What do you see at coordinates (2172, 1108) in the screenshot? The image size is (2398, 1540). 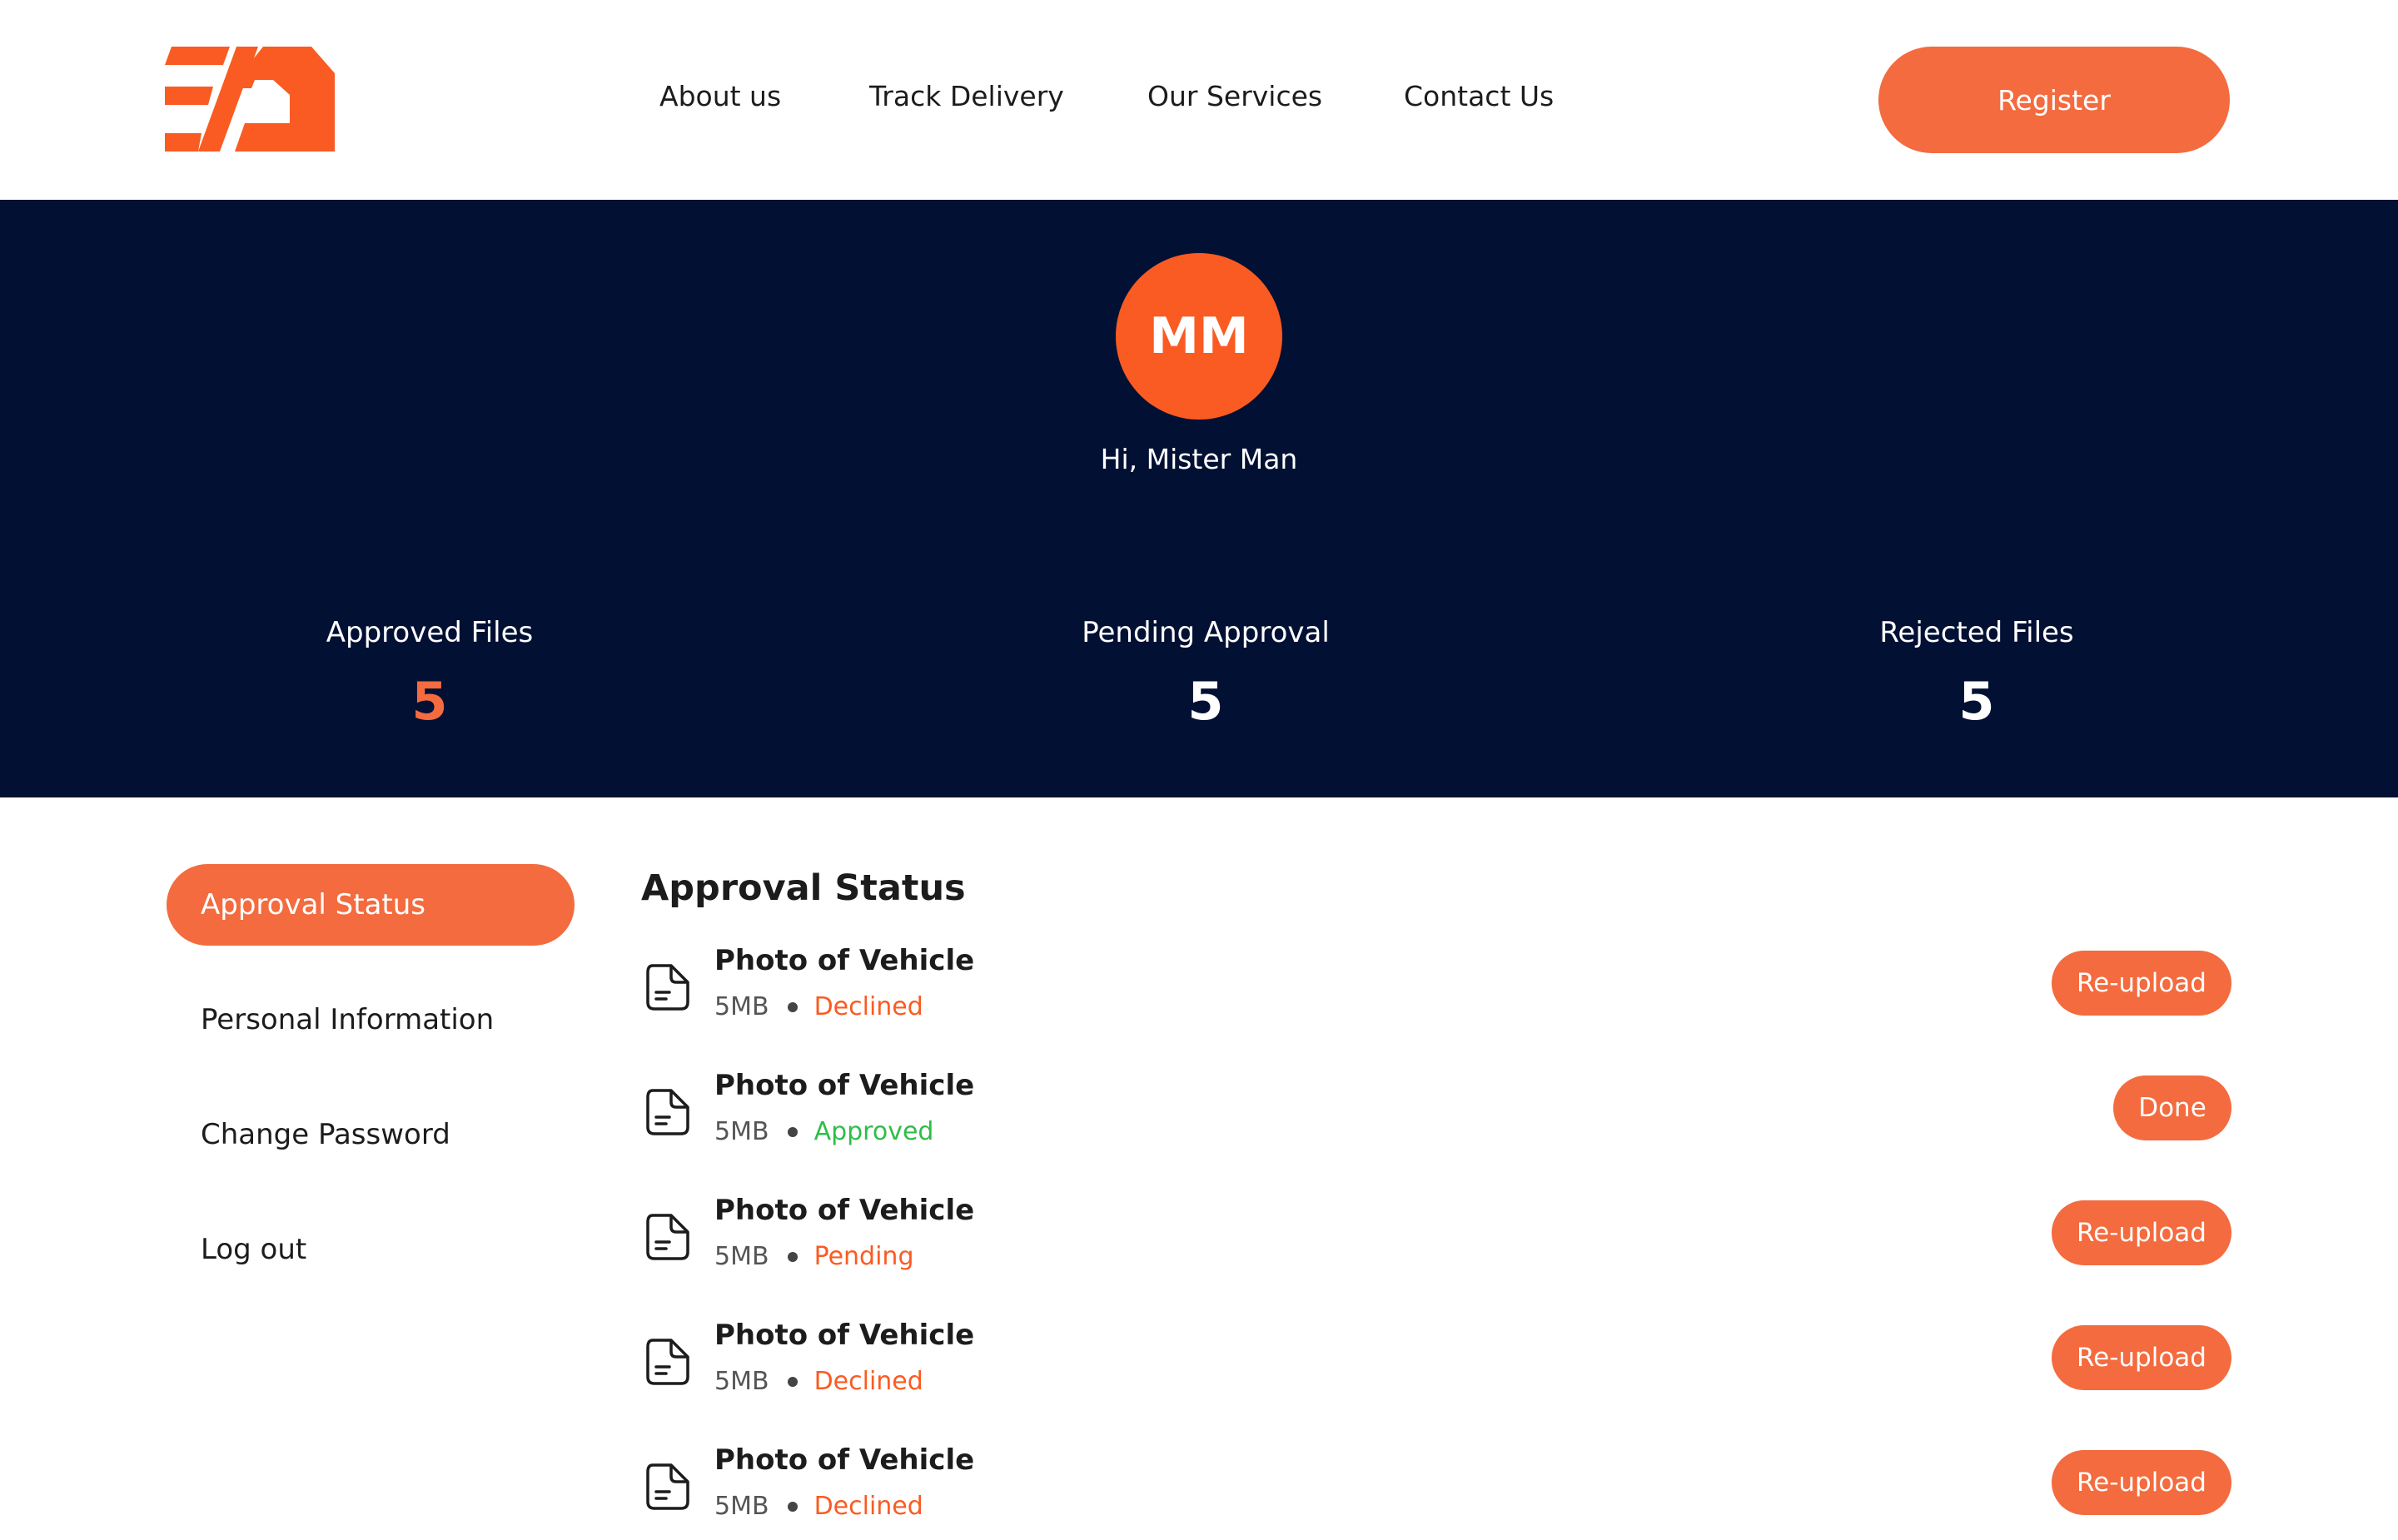 I see `done-button: Done` at bounding box center [2172, 1108].